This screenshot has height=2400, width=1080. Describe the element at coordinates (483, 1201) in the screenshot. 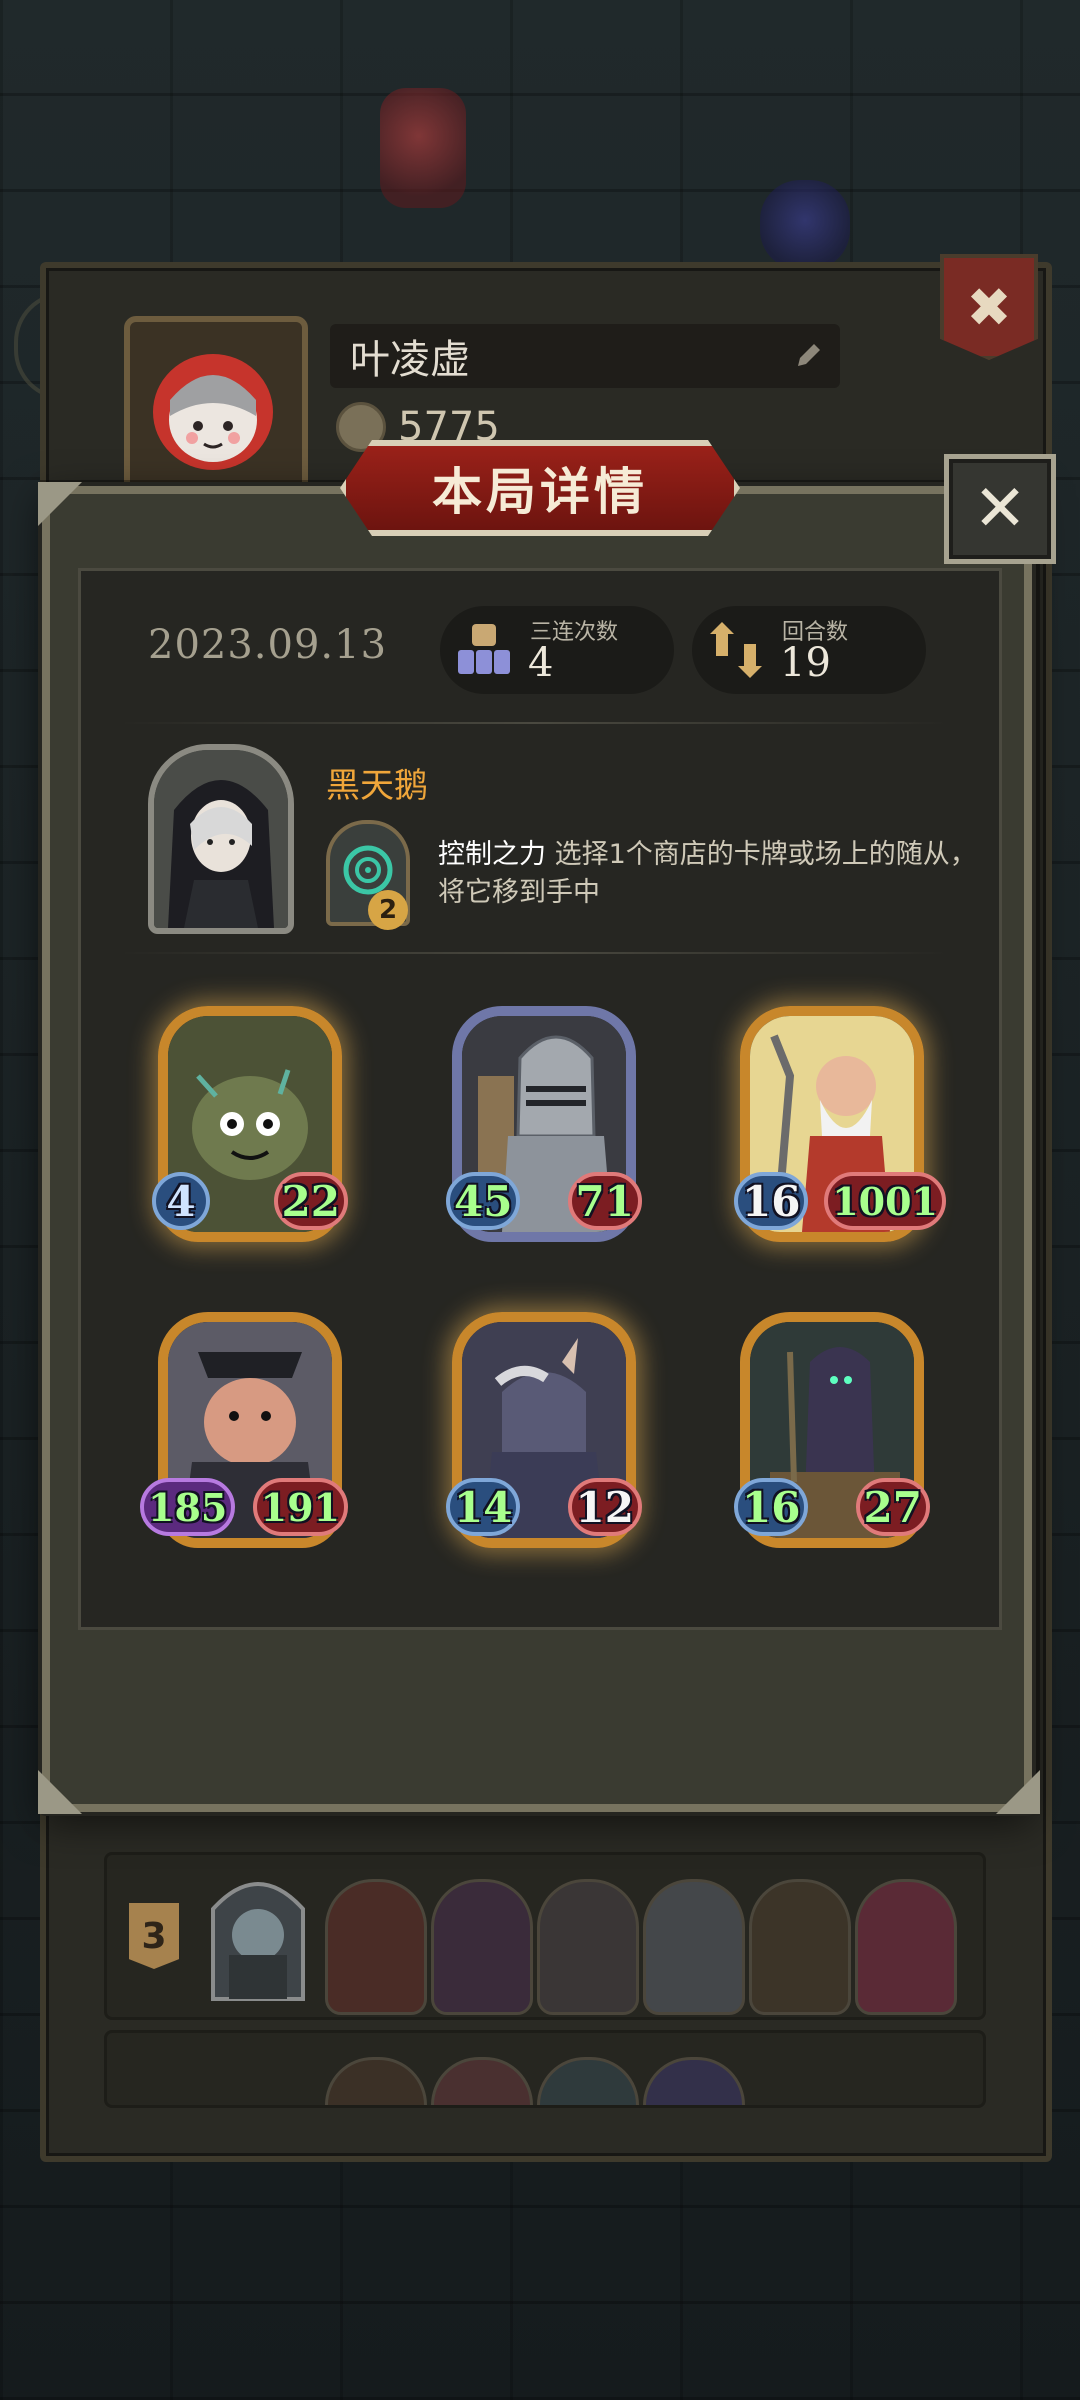

I see `minion-attack: 45` at that location.